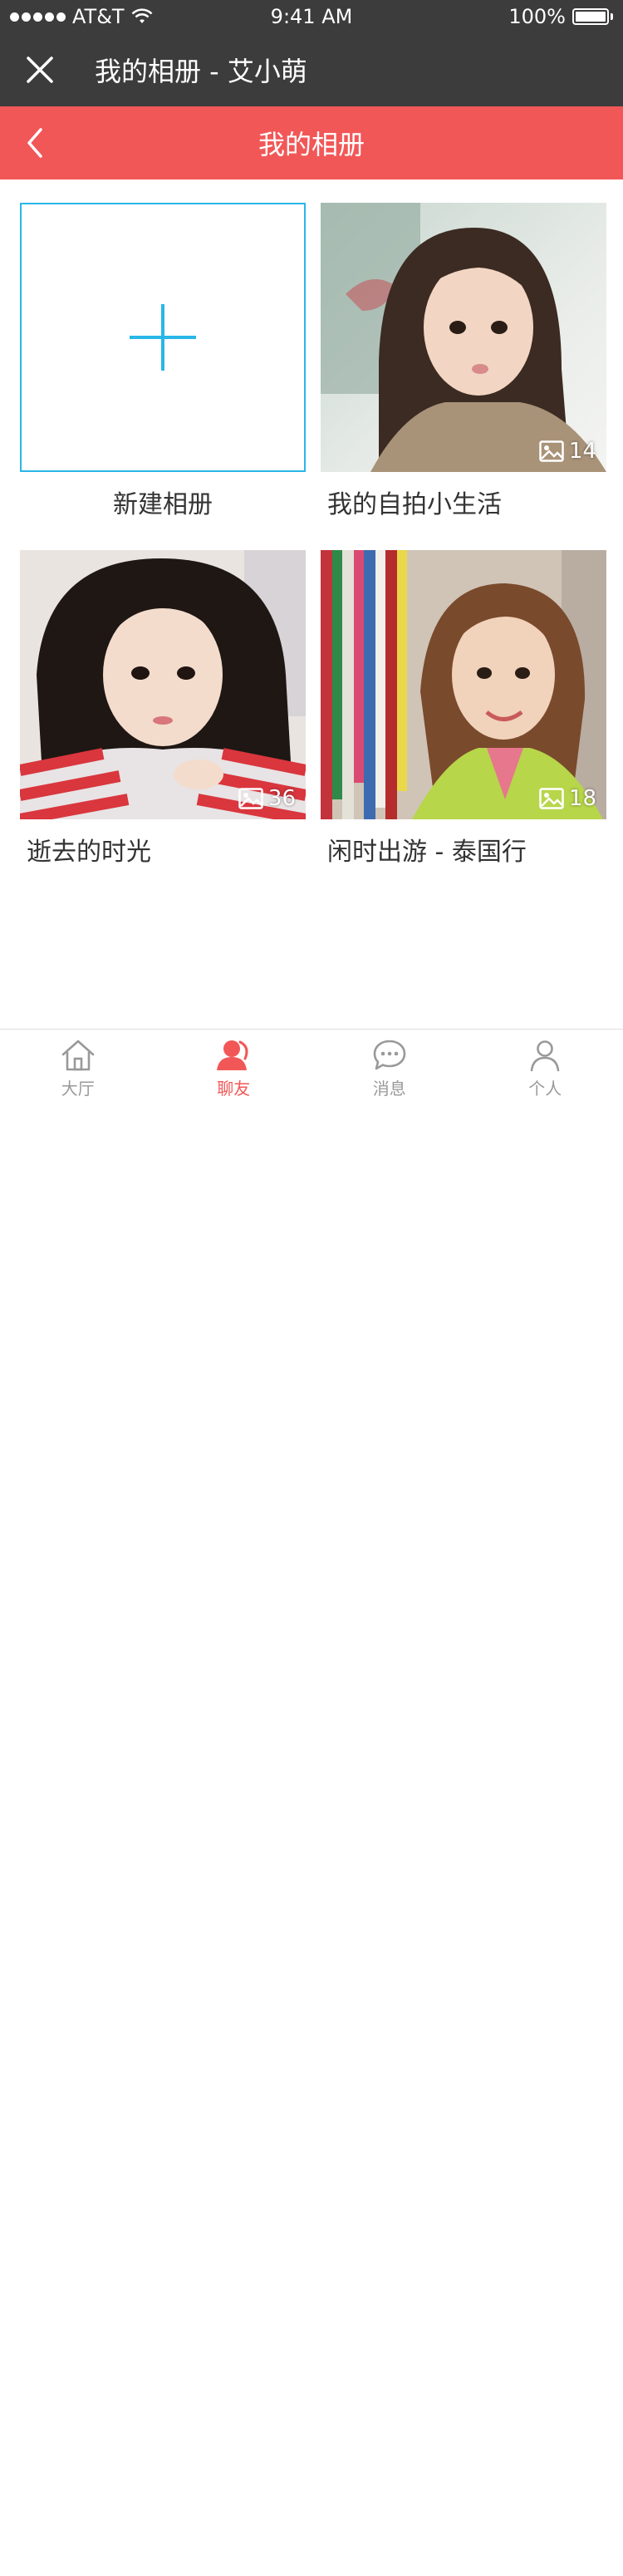 This screenshot has width=623, height=2576. I want to click on album-cover-photo: 18, so click(463, 685).